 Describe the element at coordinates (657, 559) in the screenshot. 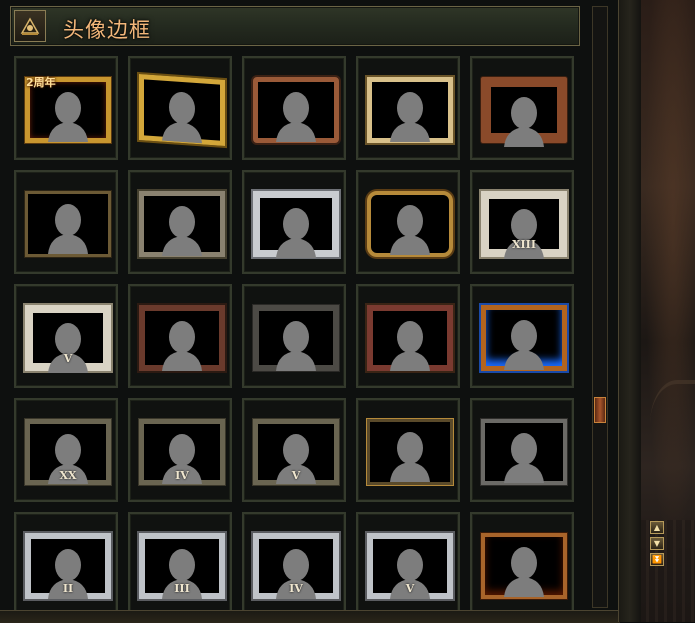

I see `chevron-double-down-icon: ⏬` at that location.